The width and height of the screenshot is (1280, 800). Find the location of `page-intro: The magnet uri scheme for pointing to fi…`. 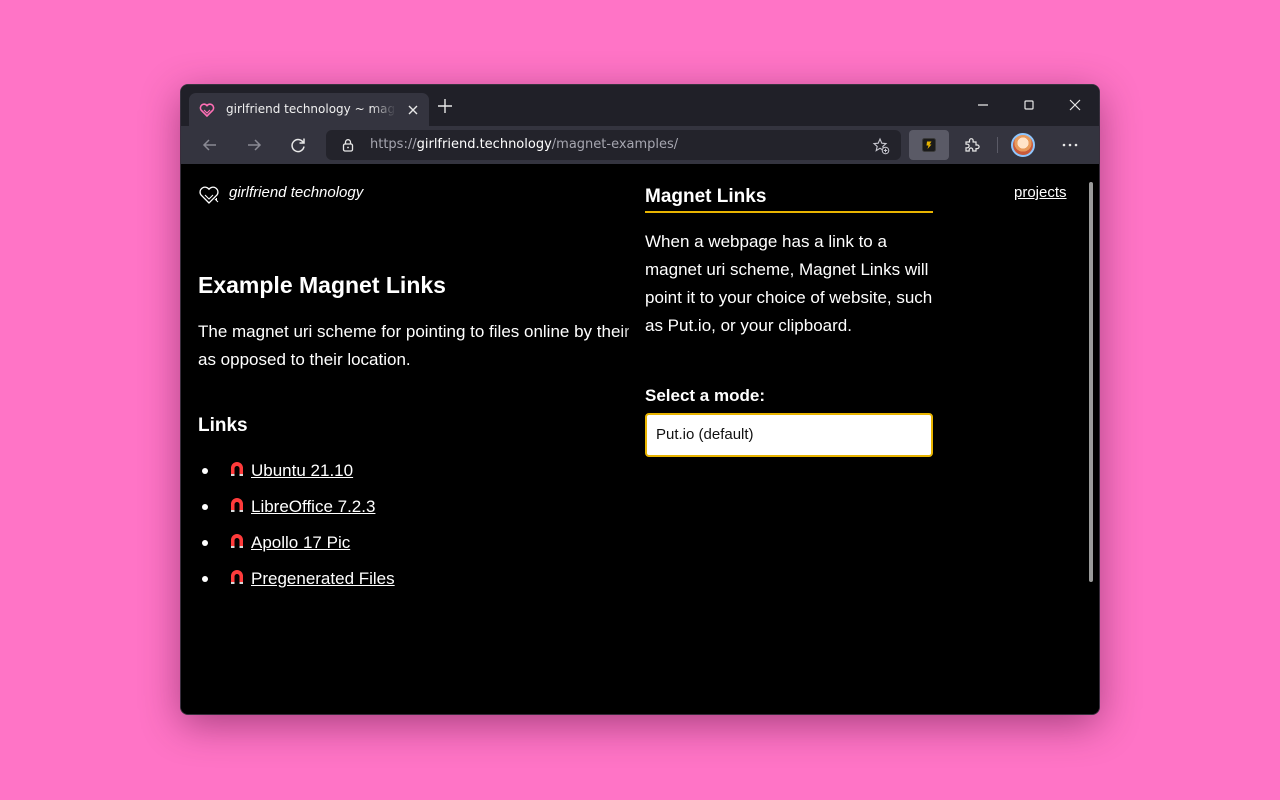

page-intro: The magnet uri scheme for pointing to fi… is located at coordinates (435, 345).